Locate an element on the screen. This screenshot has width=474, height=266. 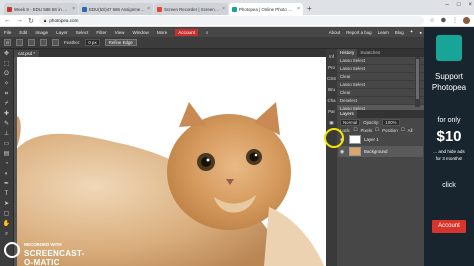
paragraph-panel-button: Par is located at coordinates (331, 112).